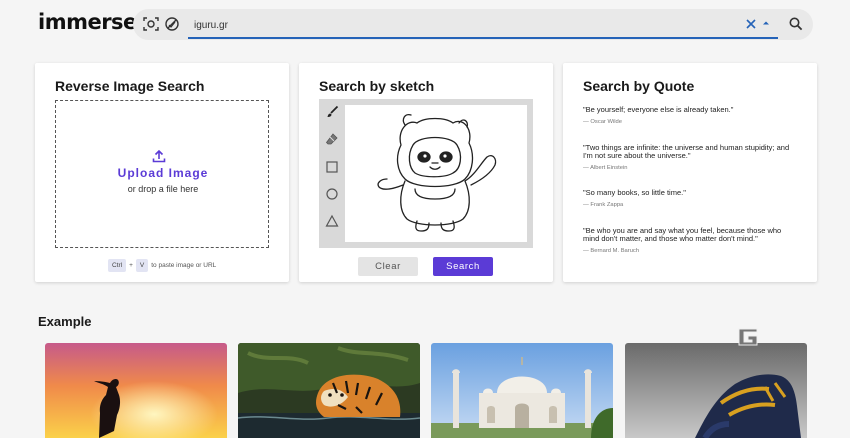 This screenshot has height=438, width=850. I want to click on sketch-area, so click(426, 173).